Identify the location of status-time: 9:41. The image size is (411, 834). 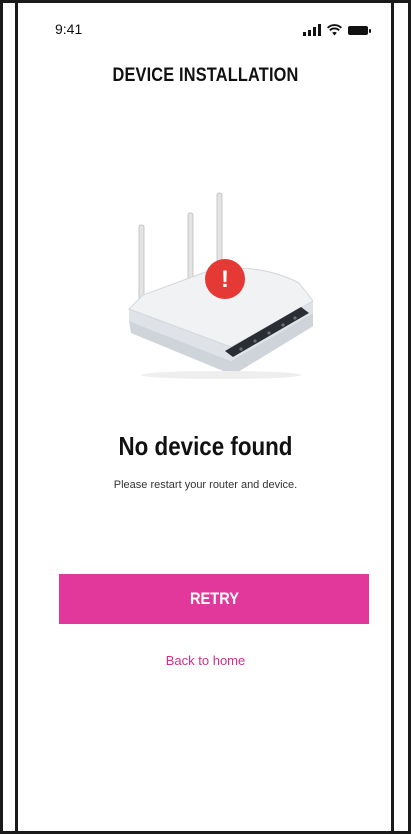
(69, 29).